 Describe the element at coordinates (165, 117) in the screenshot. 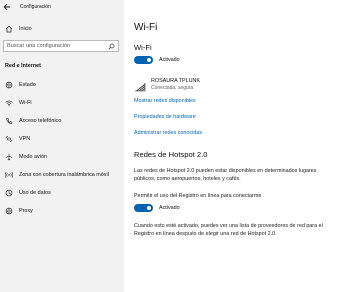

I see `hardware-properties-link: Propiedades de hardware` at that location.